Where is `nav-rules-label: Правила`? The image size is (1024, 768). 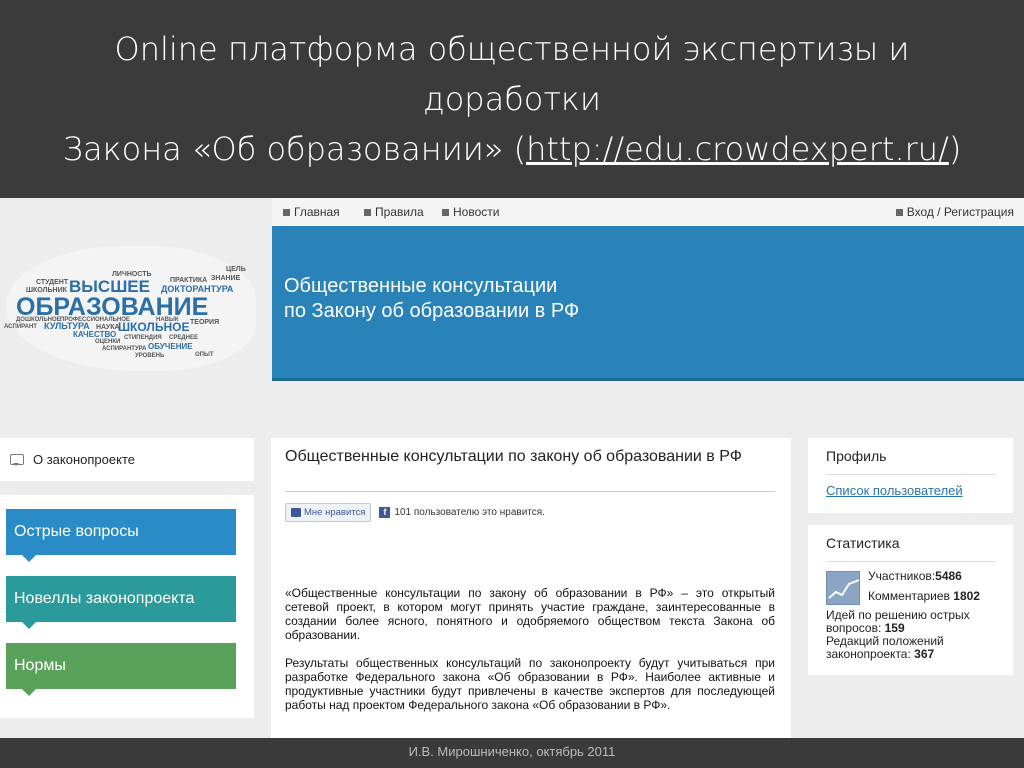 nav-rules-label: Правила is located at coordinates (399, 212).